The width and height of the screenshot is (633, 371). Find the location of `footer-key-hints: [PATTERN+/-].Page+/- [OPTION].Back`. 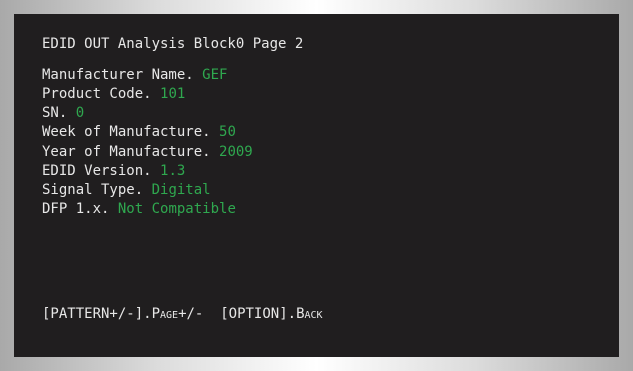

footer-key-hints: [PATTERN+/-].Page+/- [OPTION].Back is located at coordinates (182, 314).